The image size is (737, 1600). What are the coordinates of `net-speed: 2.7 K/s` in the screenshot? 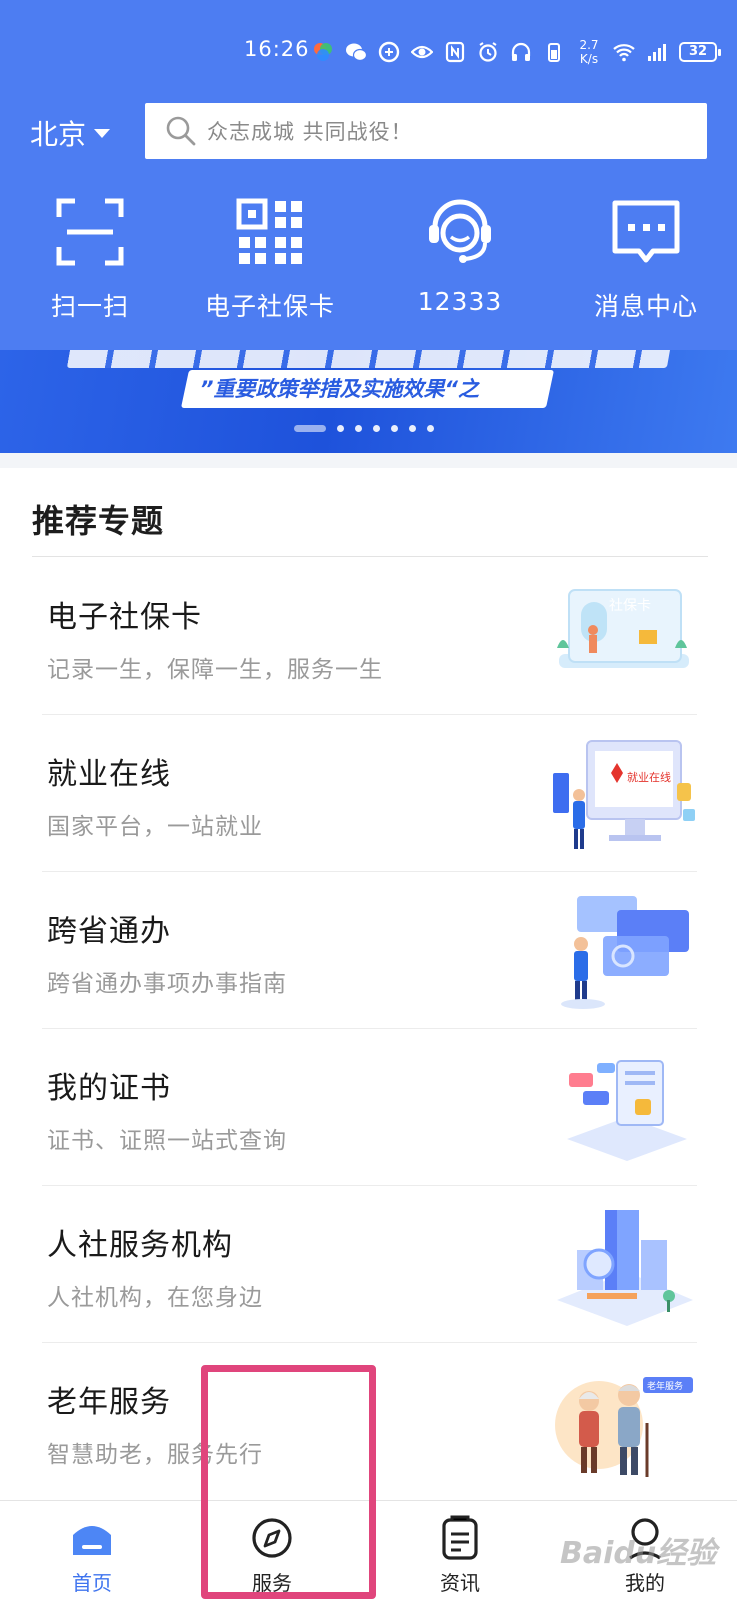 It's located at (589, 52).